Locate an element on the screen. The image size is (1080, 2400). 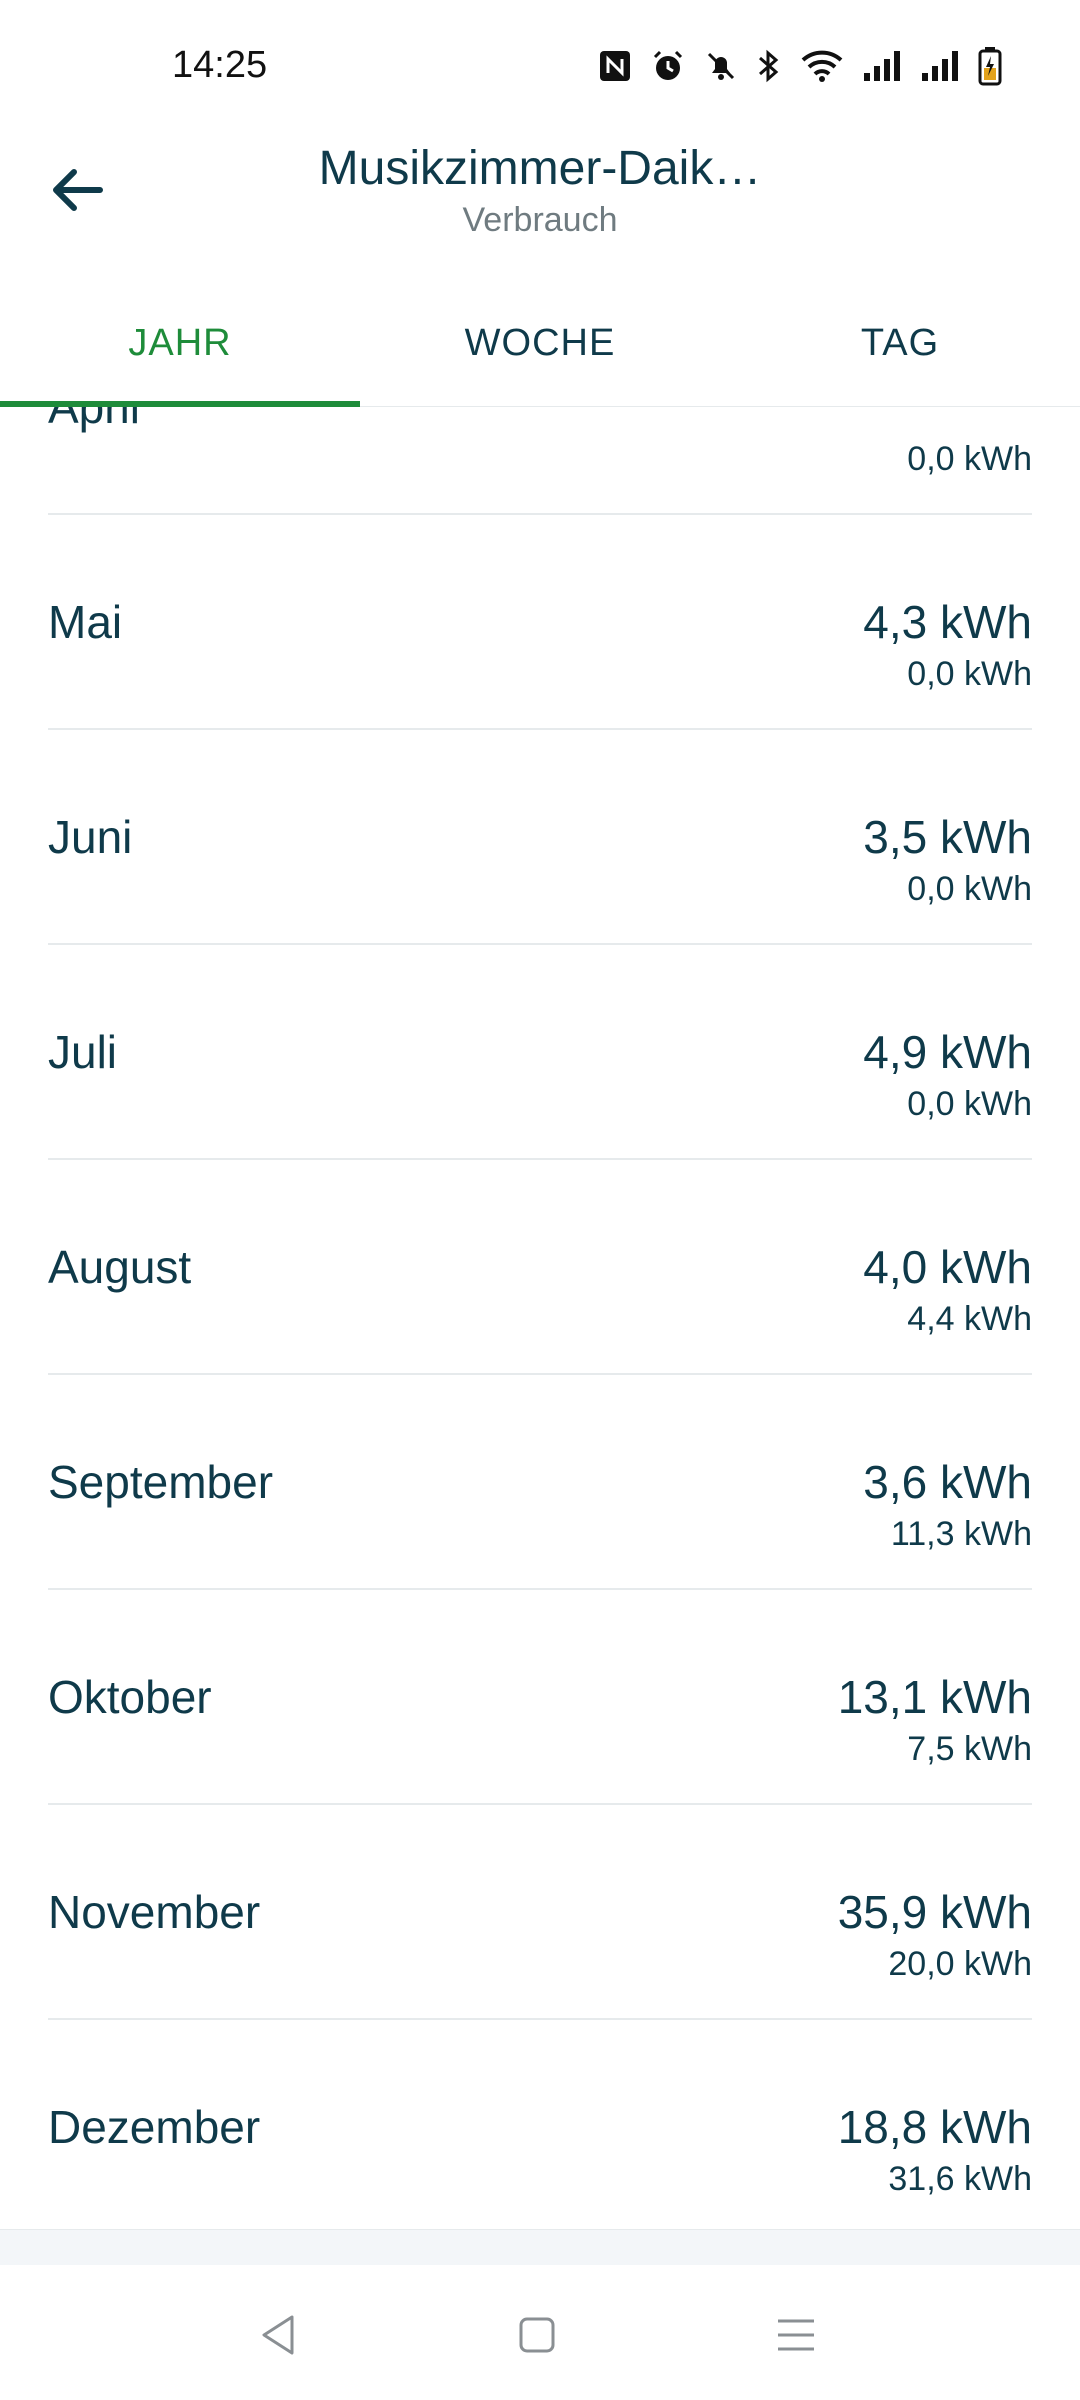
month-label: Juni is located at coordinates (90, 837).